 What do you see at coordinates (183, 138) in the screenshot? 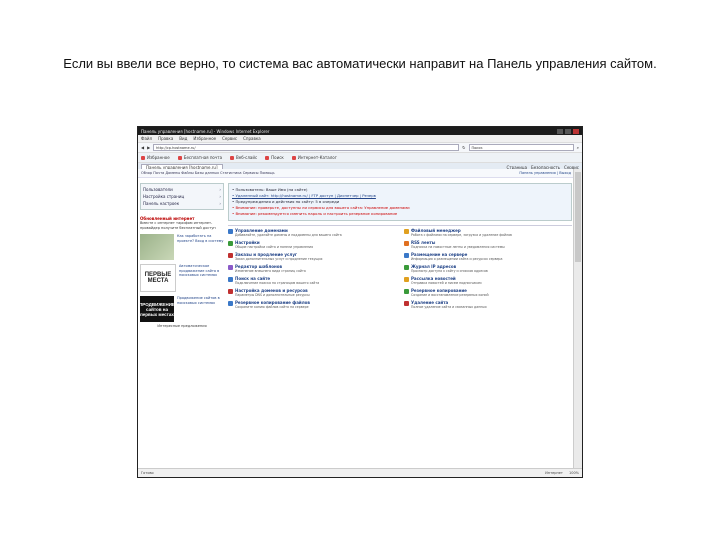
I see `menu-view: Вид` at bounding box center [183, 138].